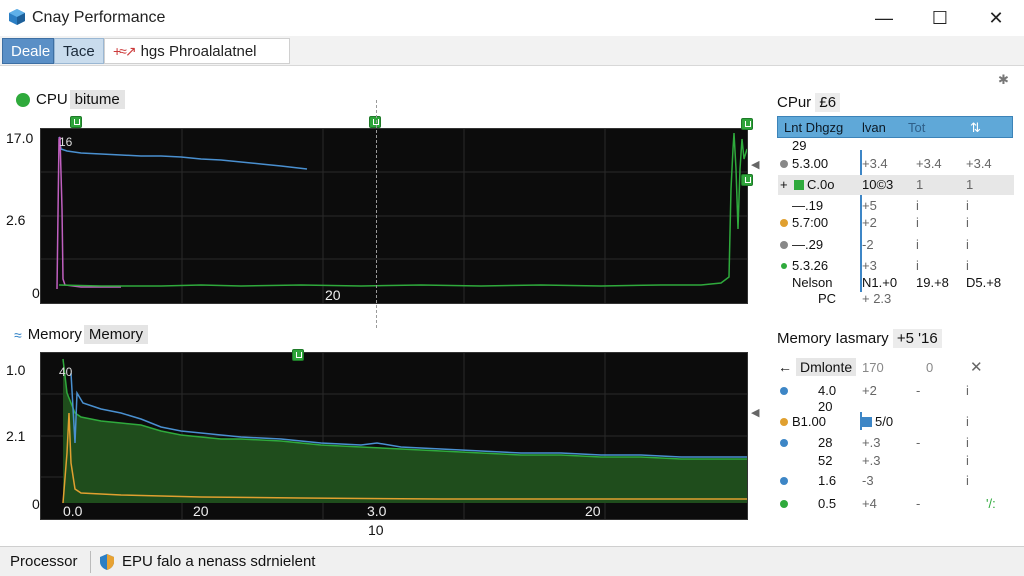 Image resolution: width=1024 pixels, height=576 pixels. Describe the element at coordinates (107, 562) in the screenshot. I see `shield-icon` at that location.